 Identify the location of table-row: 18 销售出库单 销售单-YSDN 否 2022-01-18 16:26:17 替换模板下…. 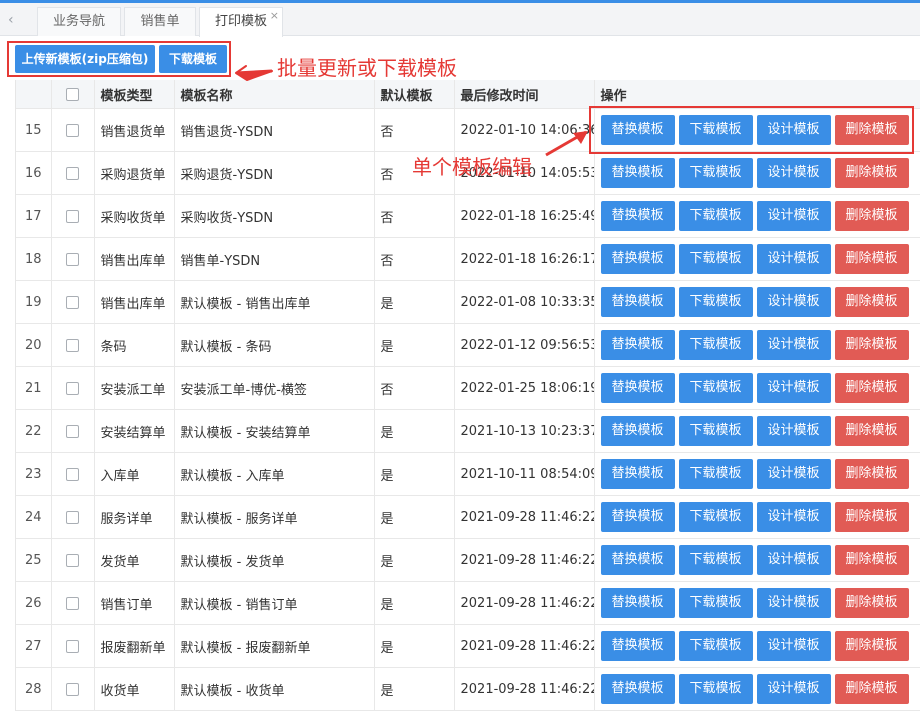
(468, 259).